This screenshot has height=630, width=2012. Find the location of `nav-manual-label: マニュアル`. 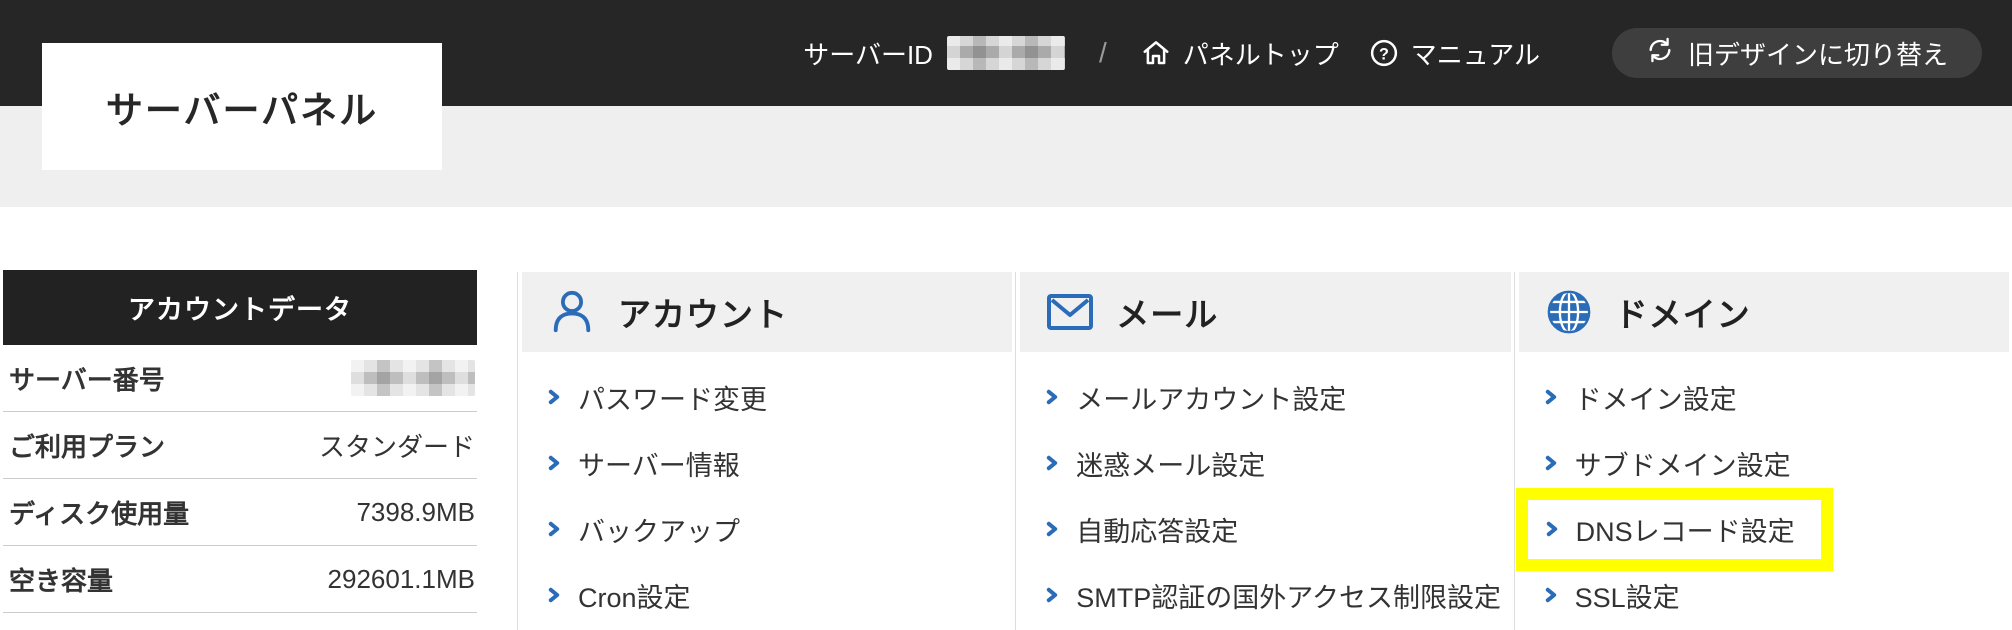

nav-manual-label: マニュアル is located at coordinates (1475, 54).